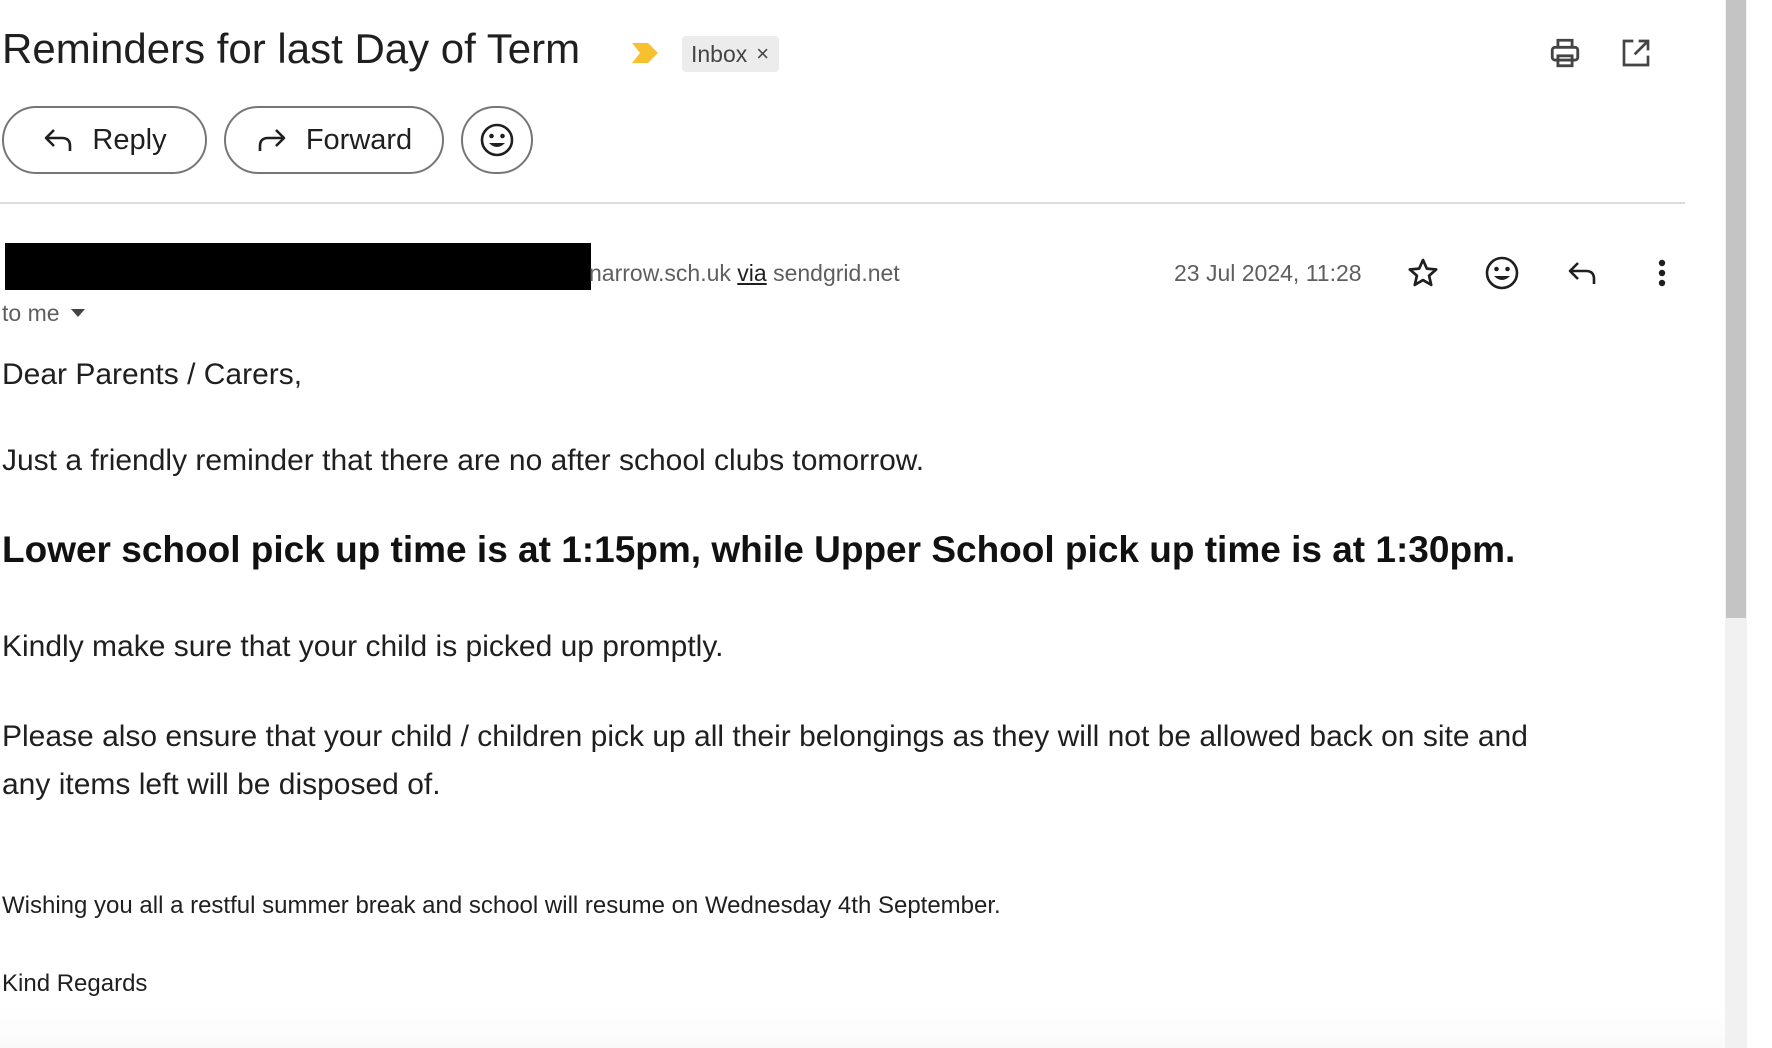  Describe the element at coordinates (1565, 53) in the screenshot. I see `print-icon` at that location.